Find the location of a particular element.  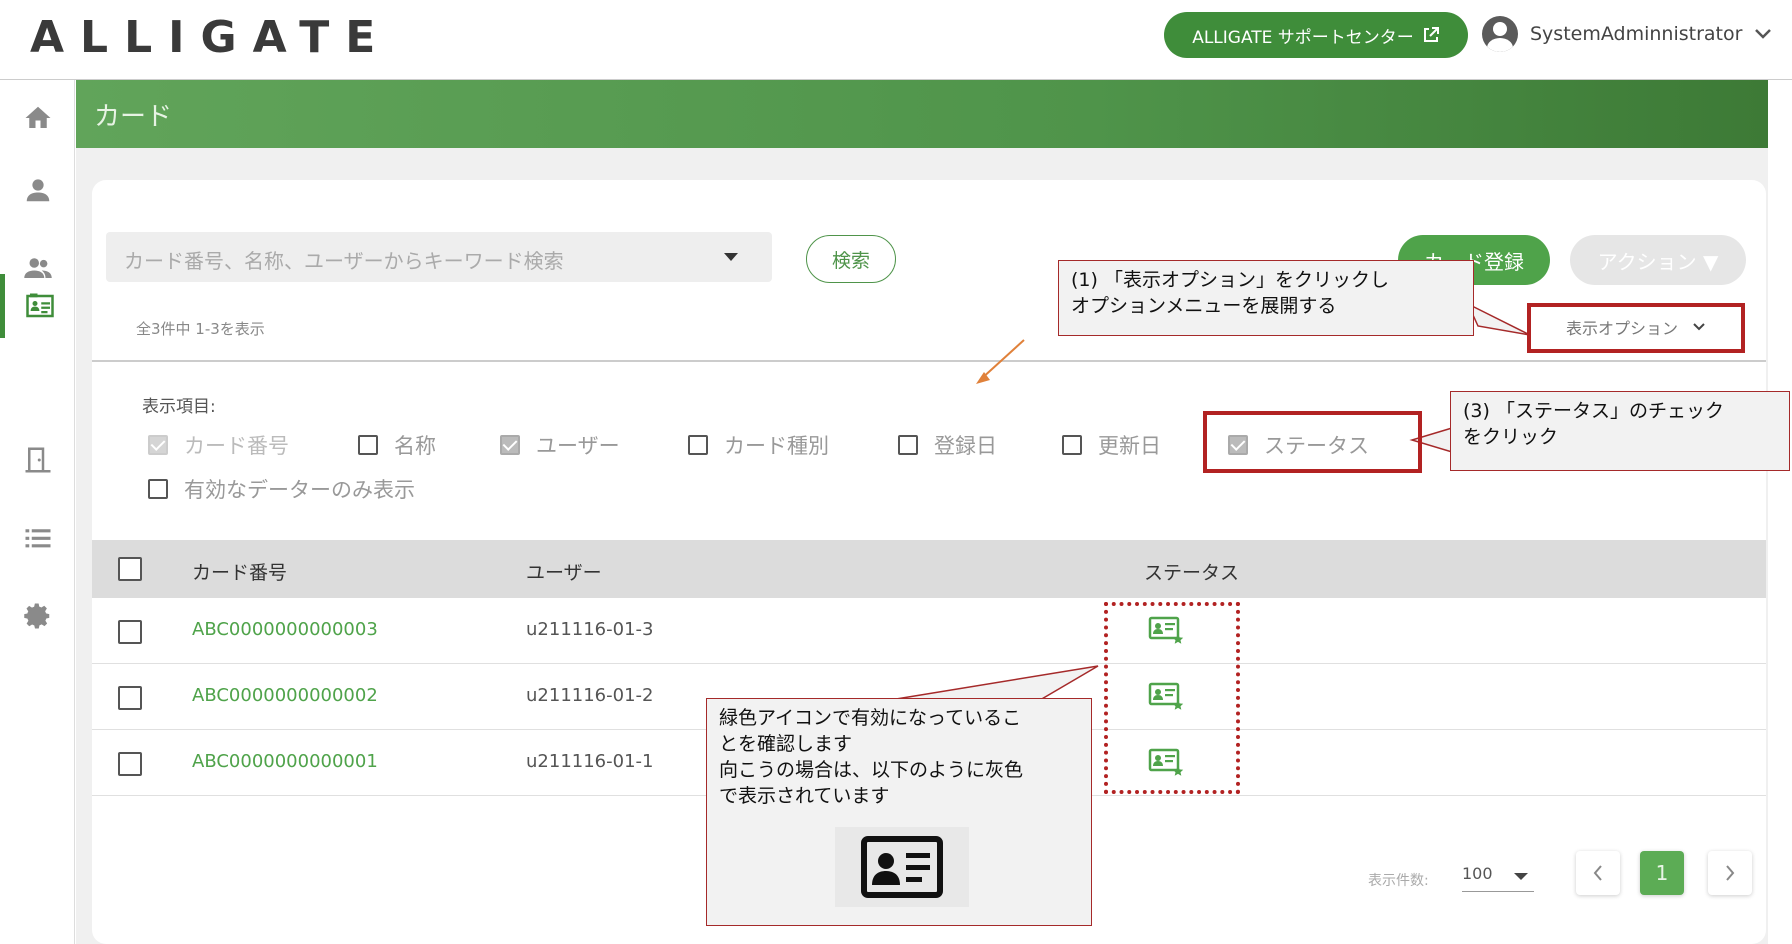

highlight-status-option is located at coordinates (1312, 442).